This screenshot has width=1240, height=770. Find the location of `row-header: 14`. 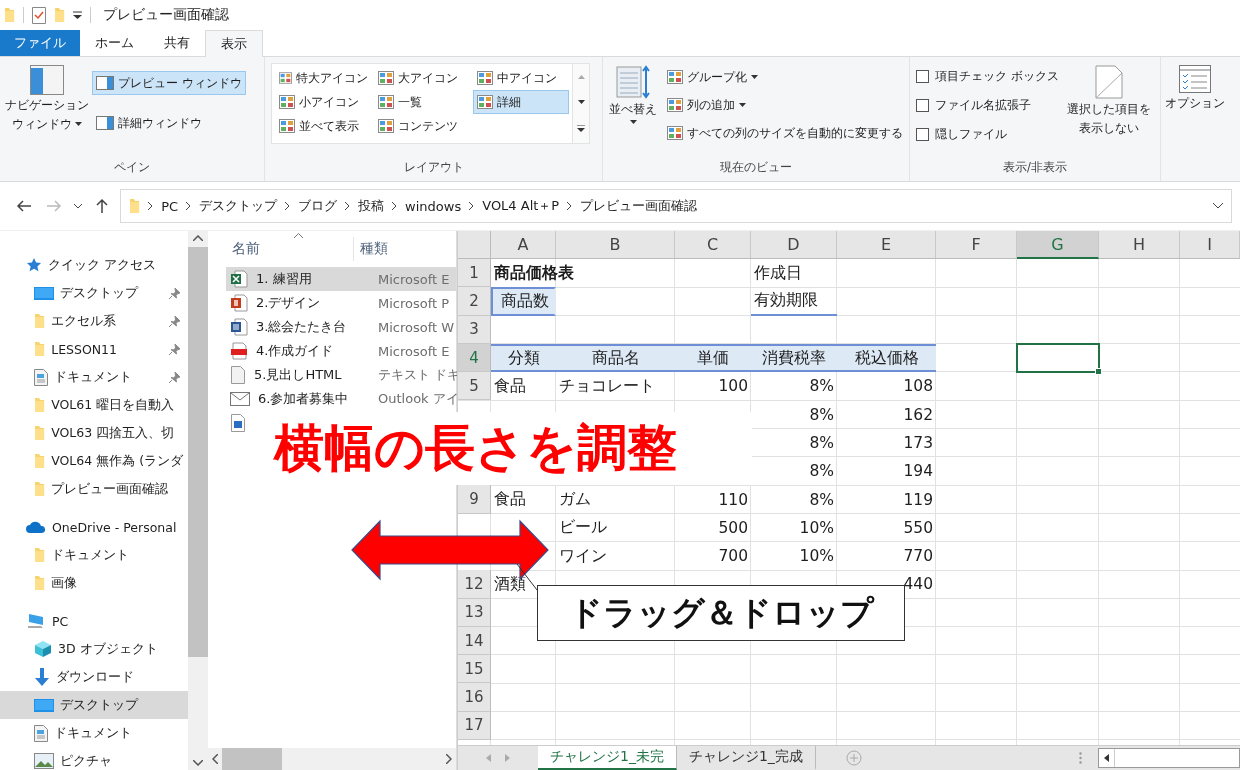

row-header: 14 is located at coordinates (474, 641).